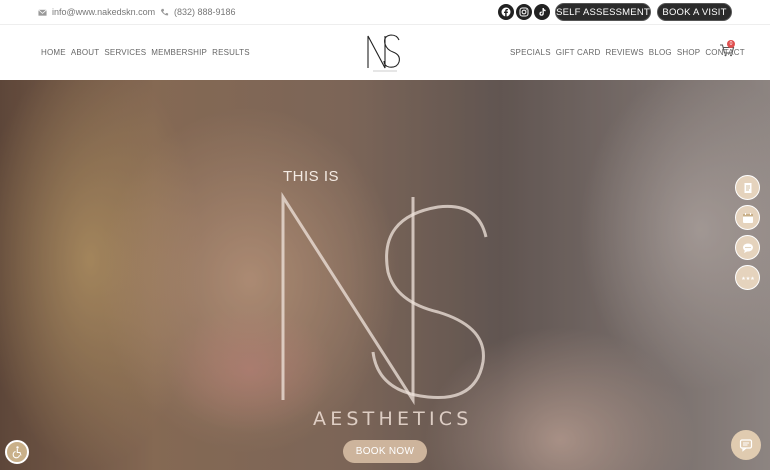  I want to click on facebook-icon, so click(506, 12).